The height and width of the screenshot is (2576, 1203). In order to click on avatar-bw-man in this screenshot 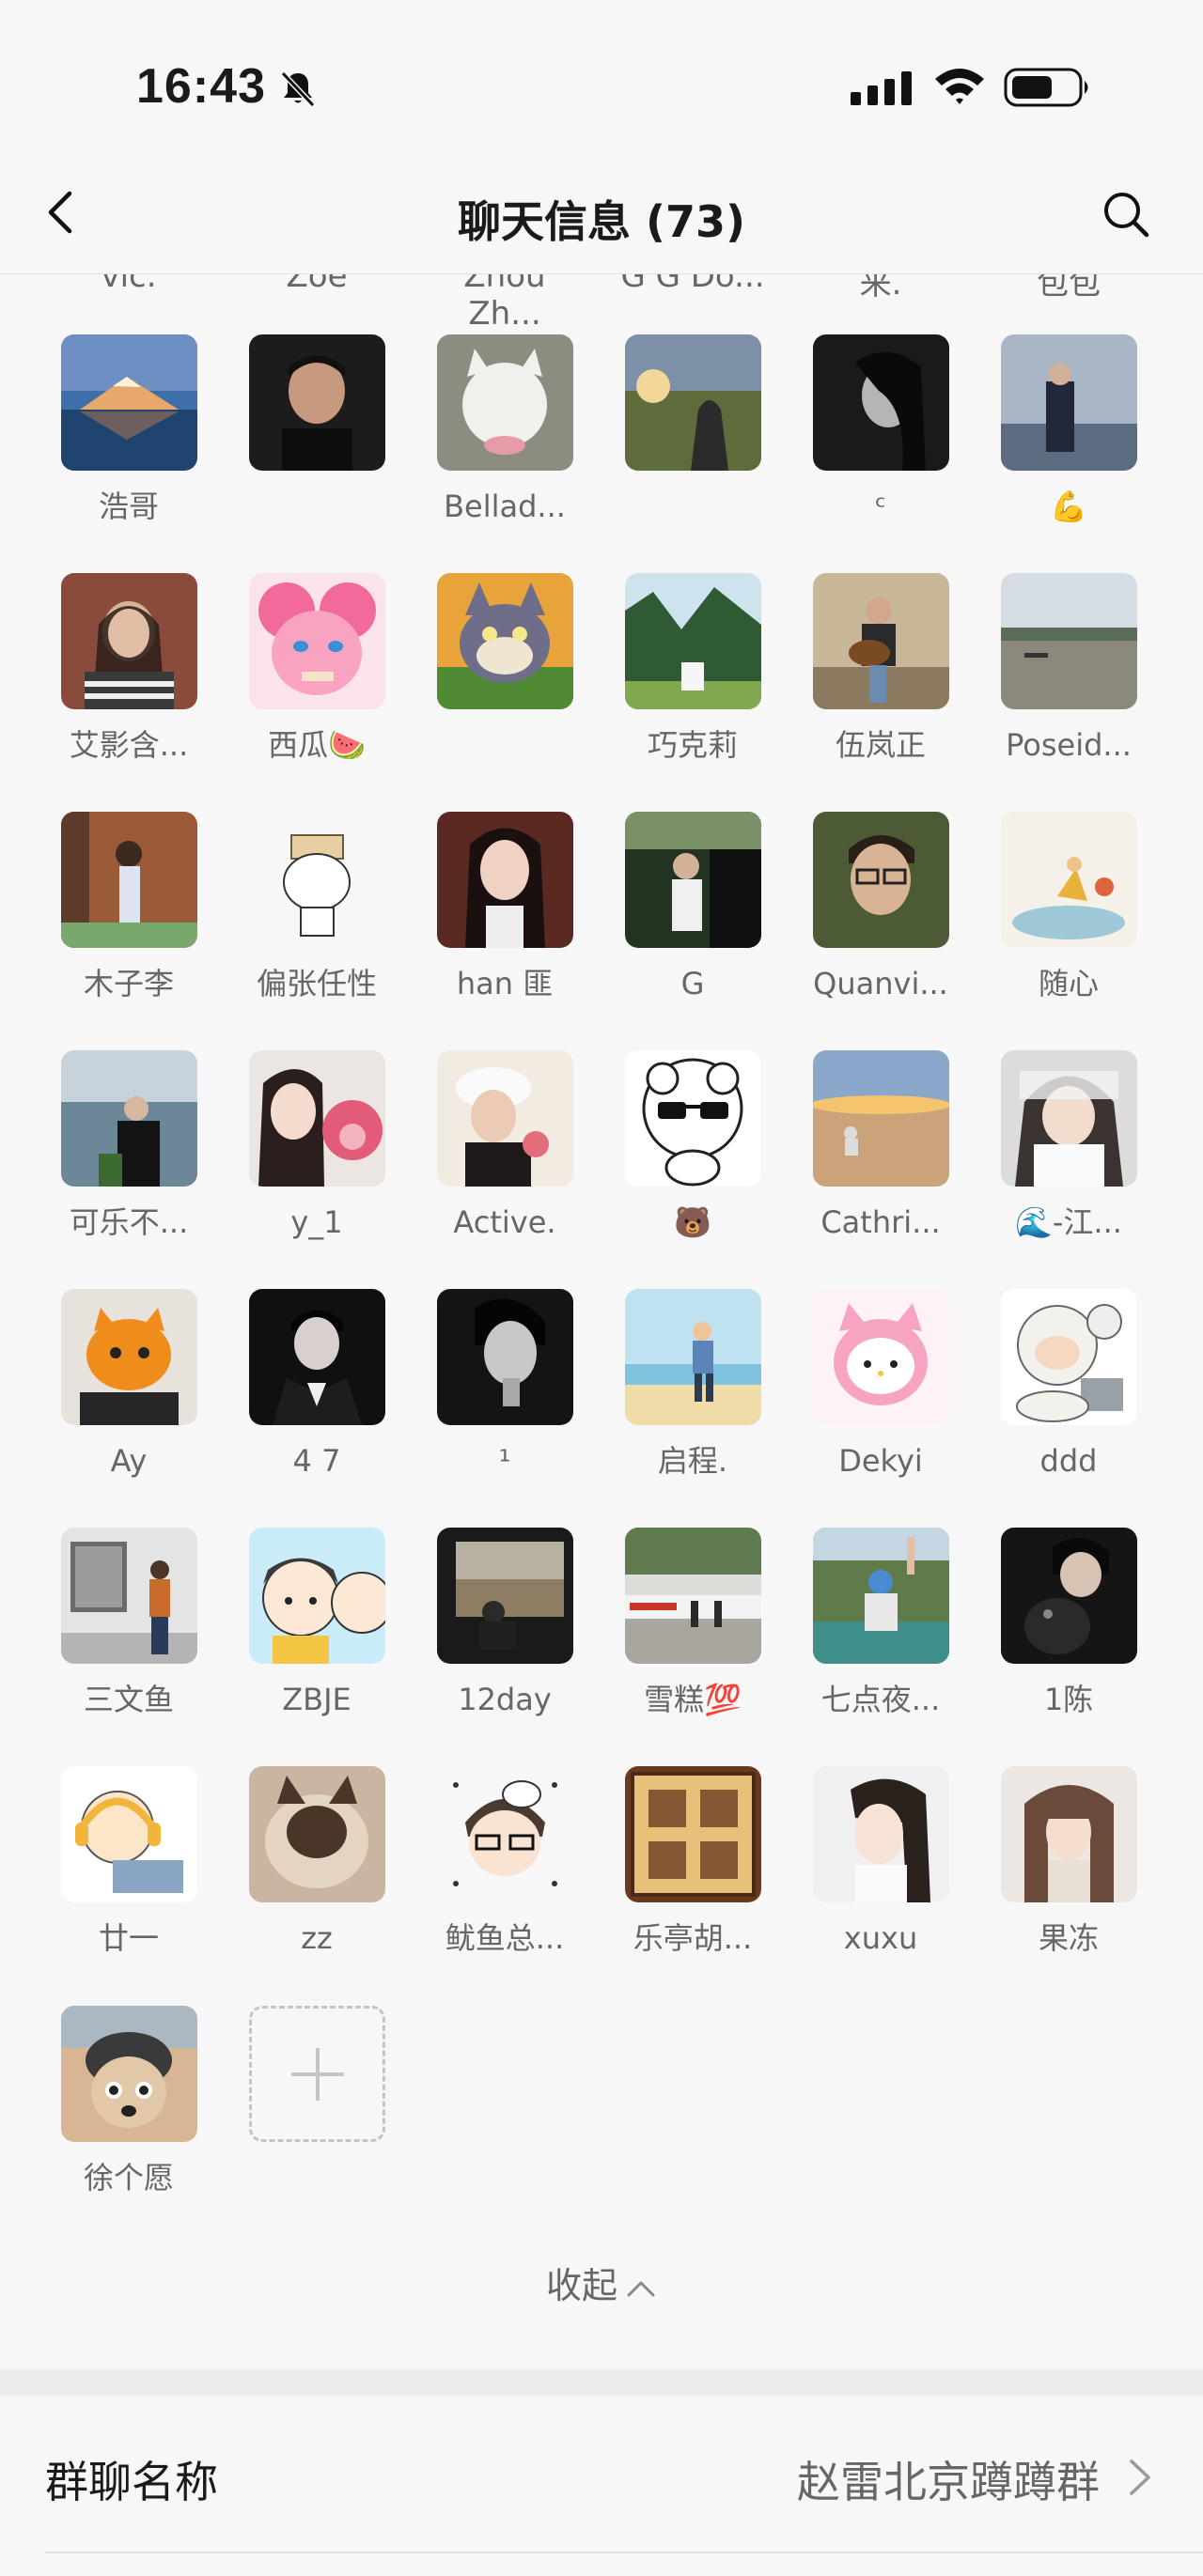, I will do `click(505, 1357)`.